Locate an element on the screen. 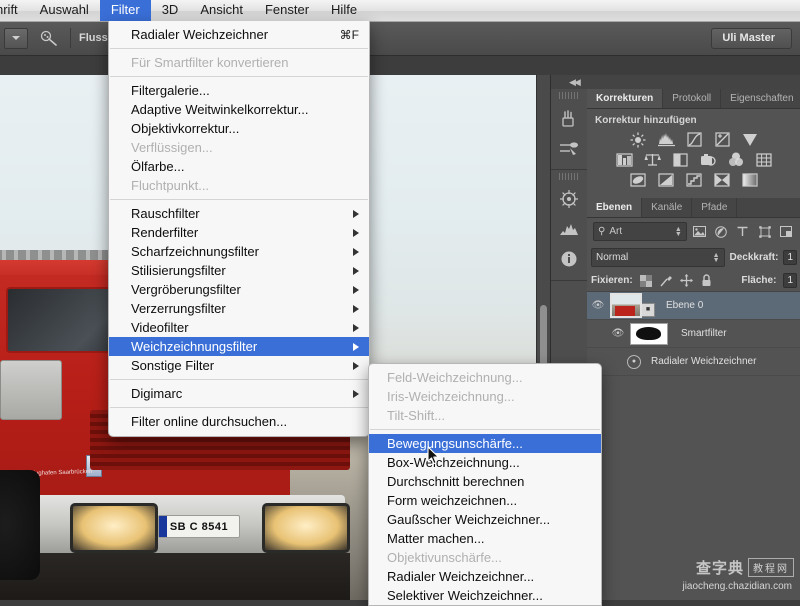 This screenshot has width=800, height=606. menu-item-digimarc: Digimarc is located at coordinates (239, 393).